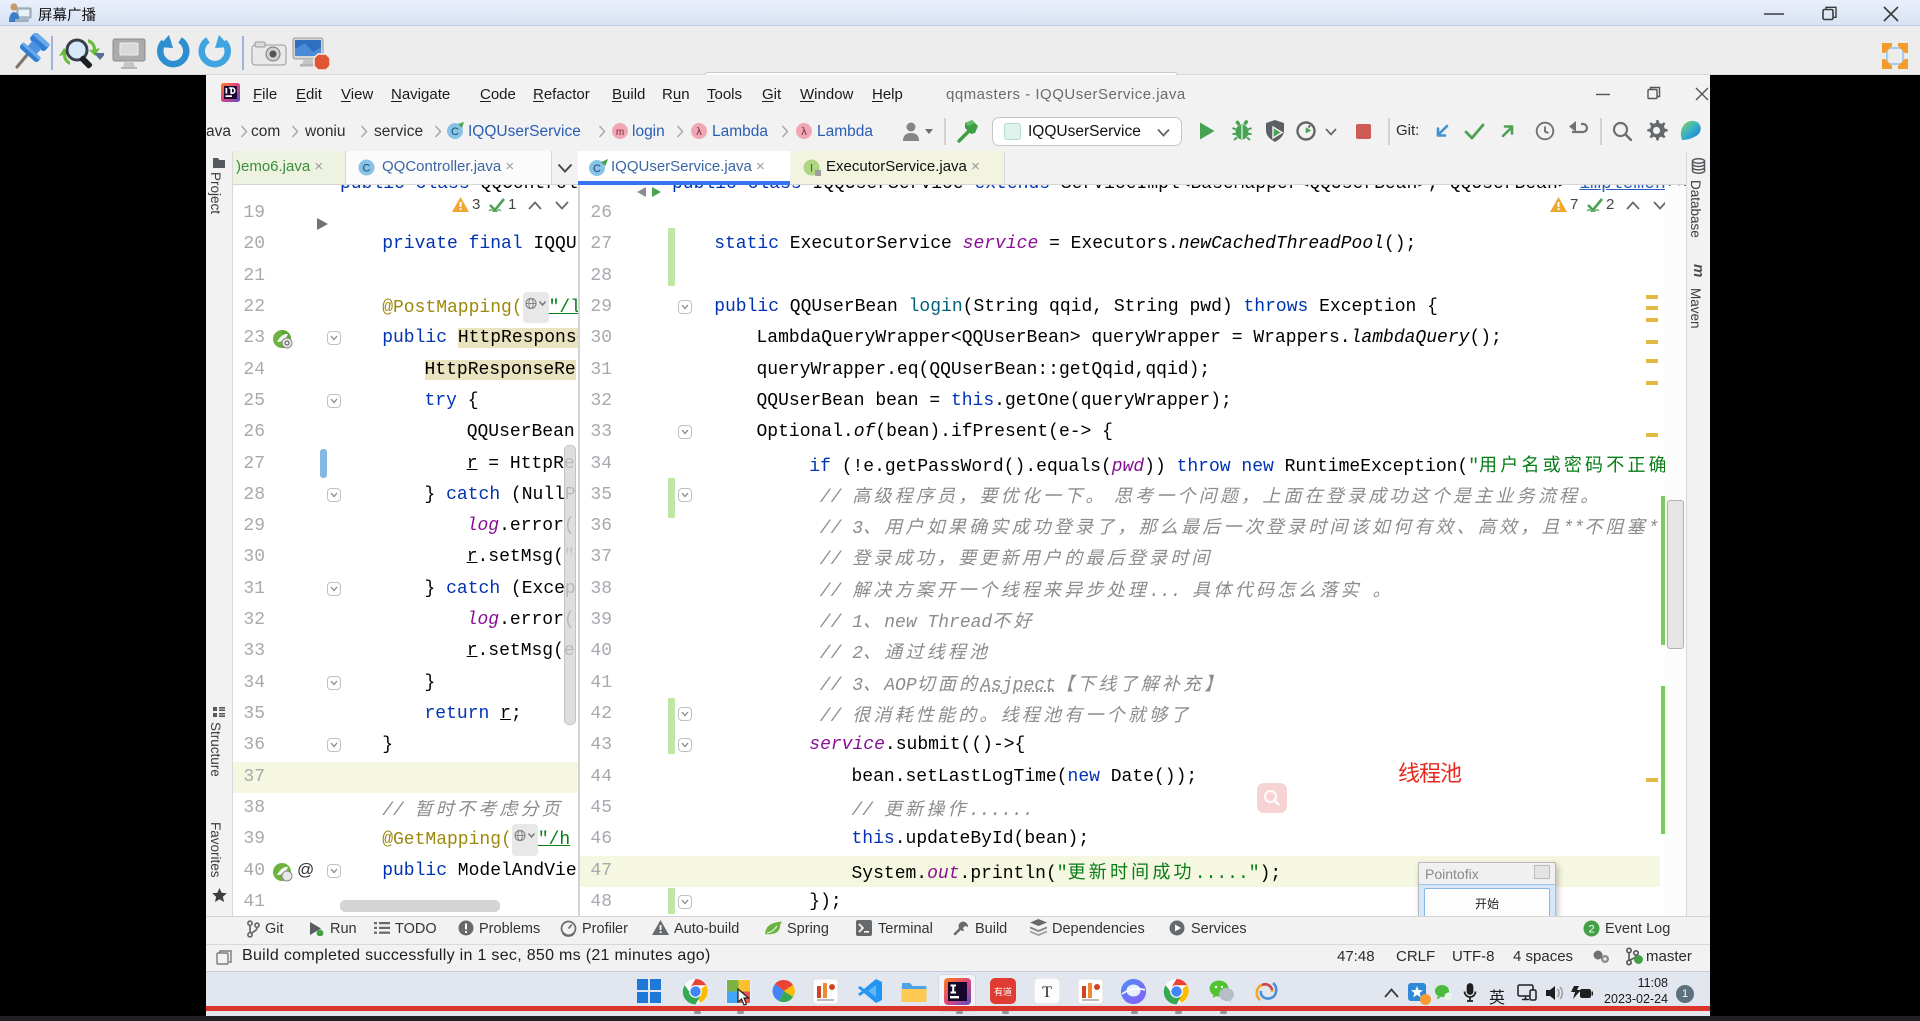 The width and height of the screenshot is (1920, 1021). Describe the element at coordinates (1003, 991) in the screenshot. I see `svg-text: 有道` at that location.